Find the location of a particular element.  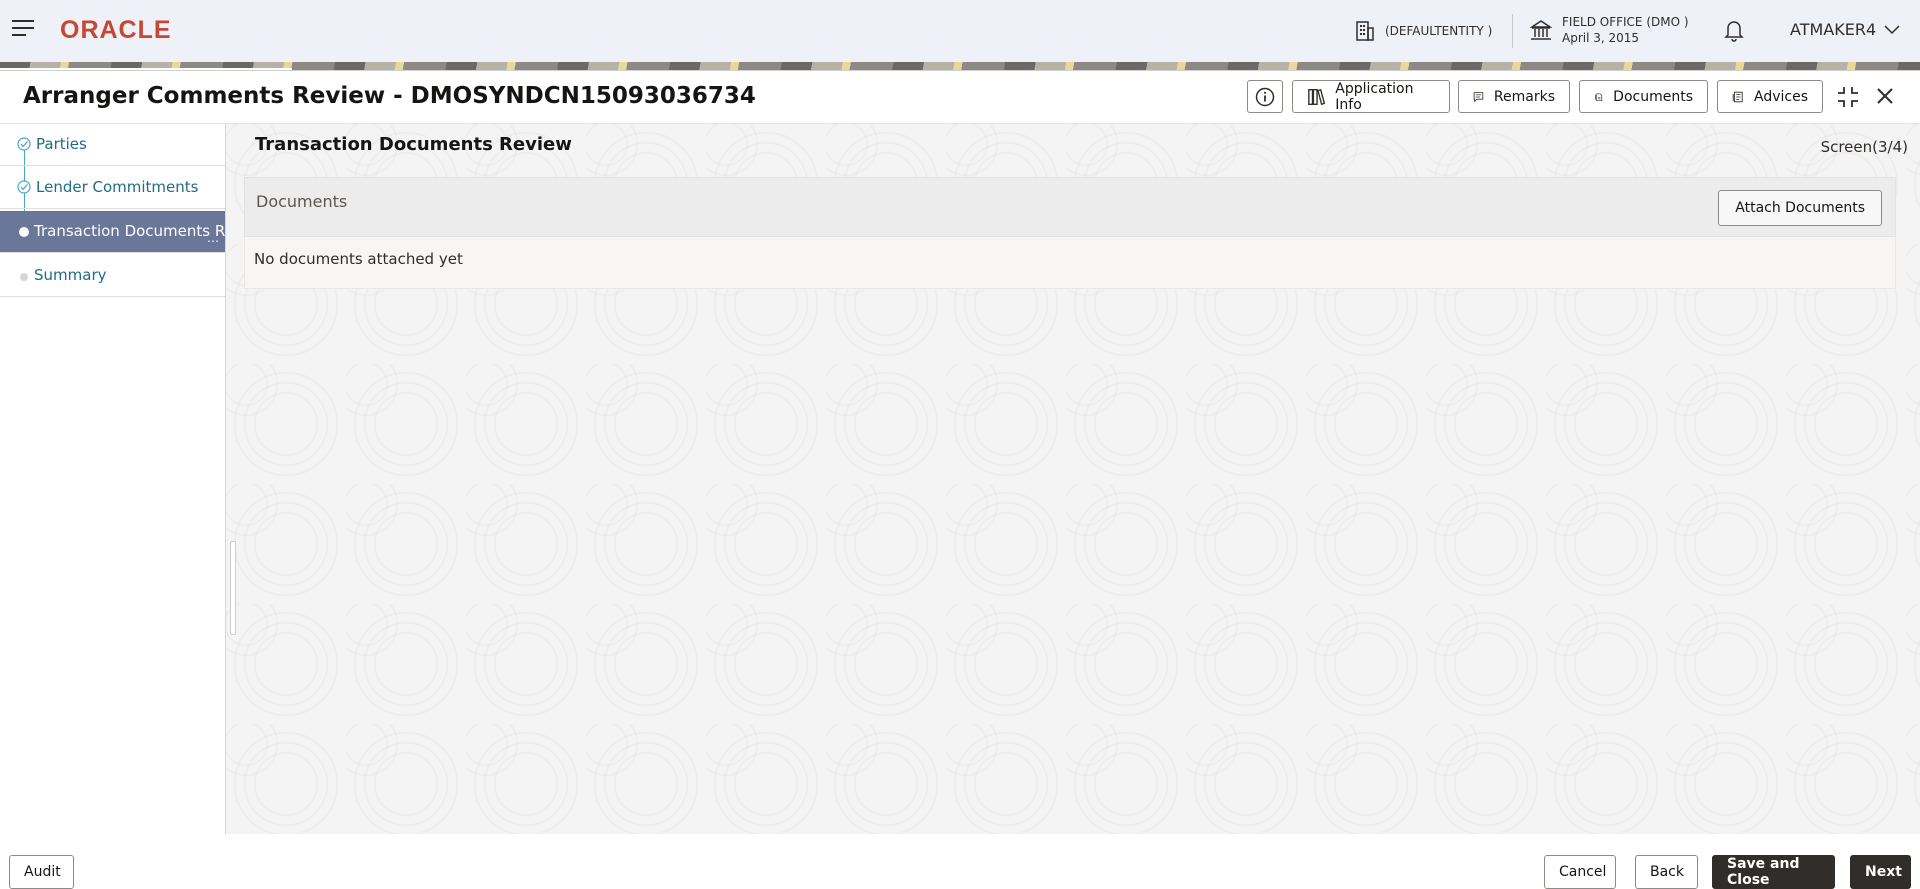

document-icon is located at coordinates (1599, 96).